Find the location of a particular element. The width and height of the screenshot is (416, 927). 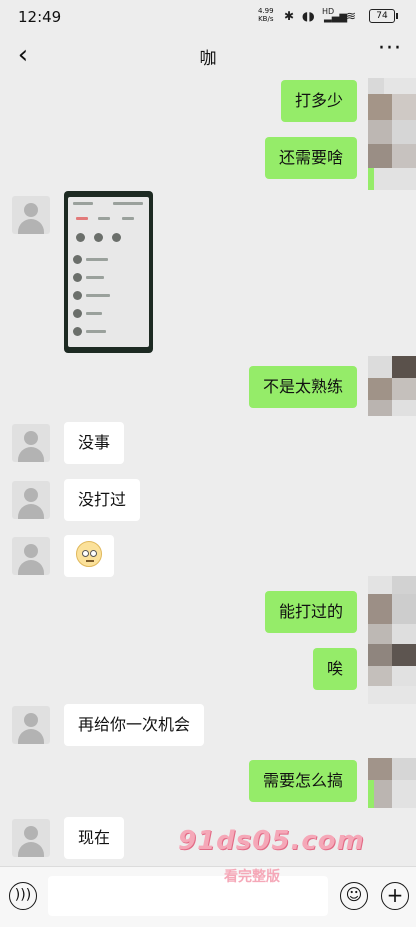

network-speed-unit: KB/s is located at coordinates (266, 19).